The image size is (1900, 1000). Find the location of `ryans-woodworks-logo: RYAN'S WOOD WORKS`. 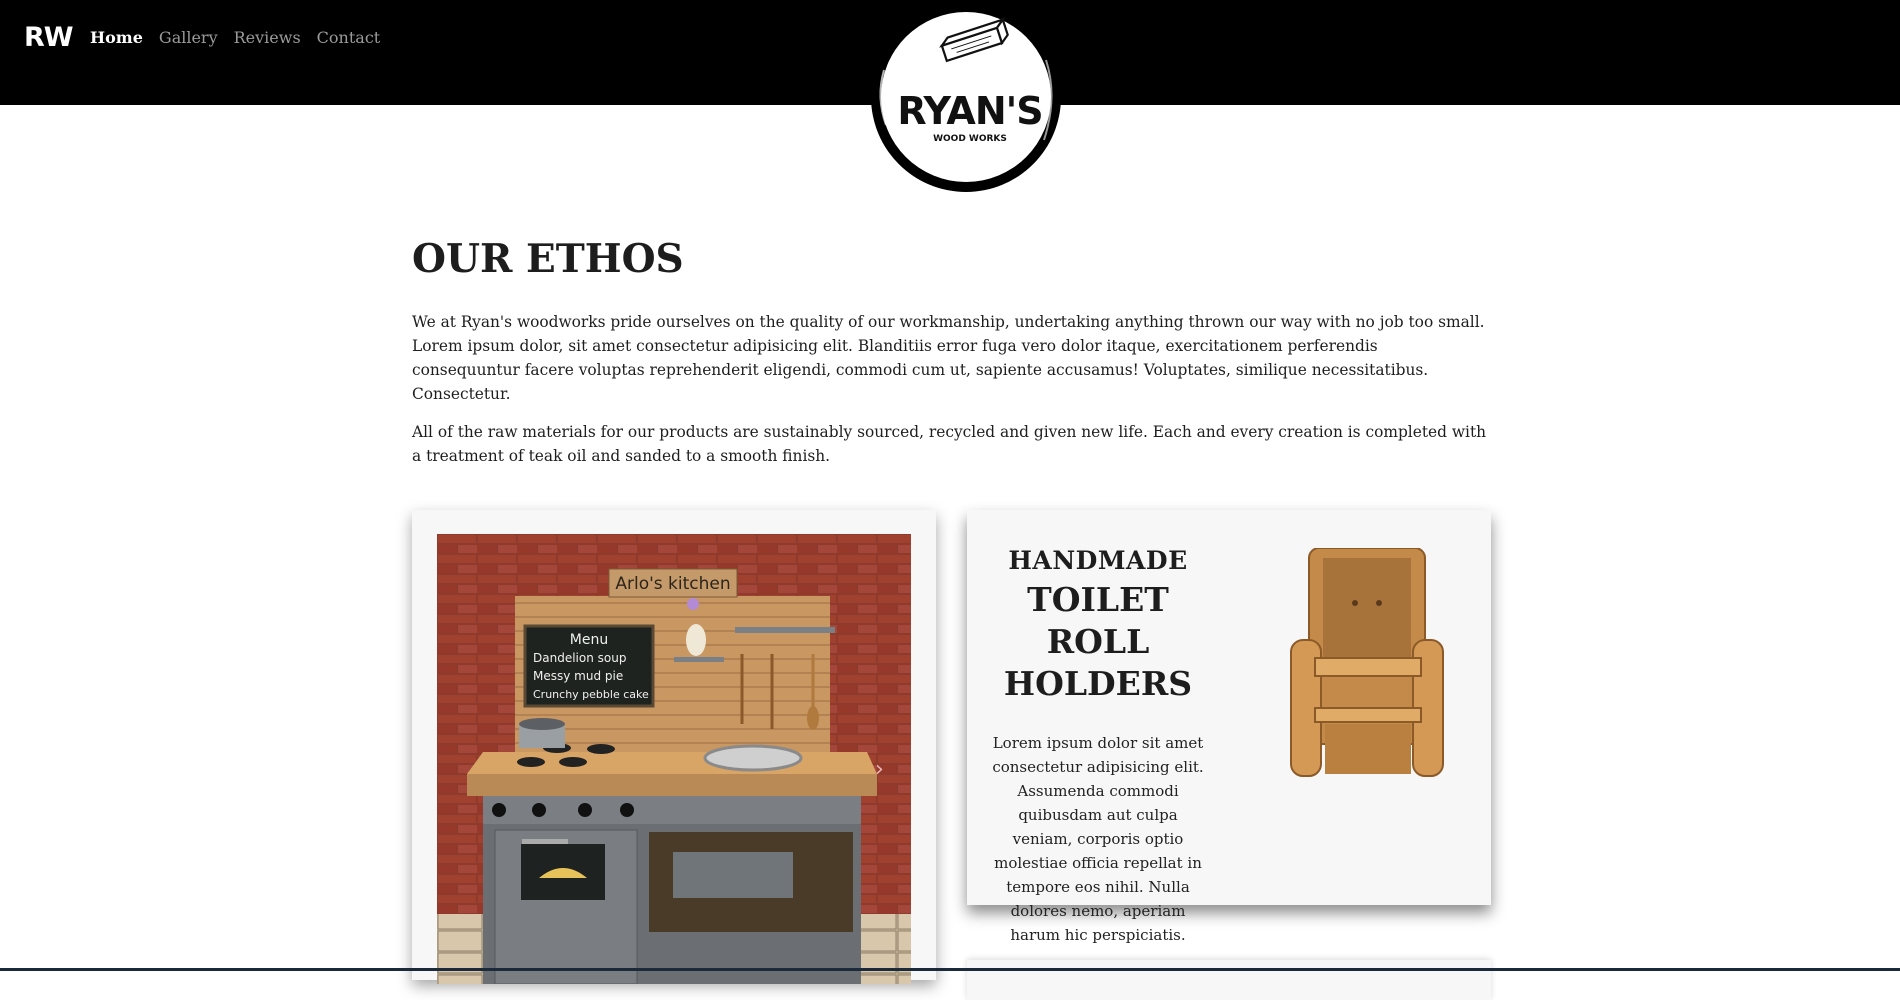

ryans-woodworks-logo: RYAN'S WOOD WORKS is located at coordinates (966, 97).